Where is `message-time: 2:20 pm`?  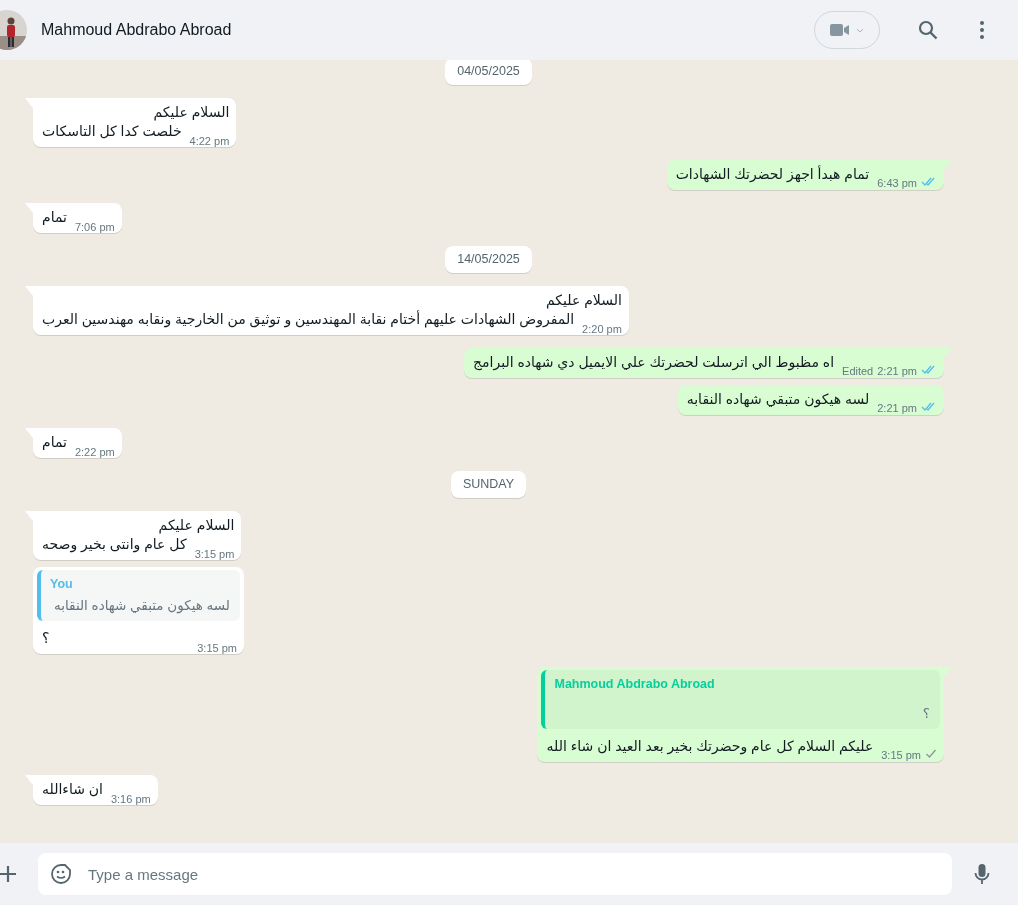 message-time: 2:20 pm is located at coordinates (602, 329).